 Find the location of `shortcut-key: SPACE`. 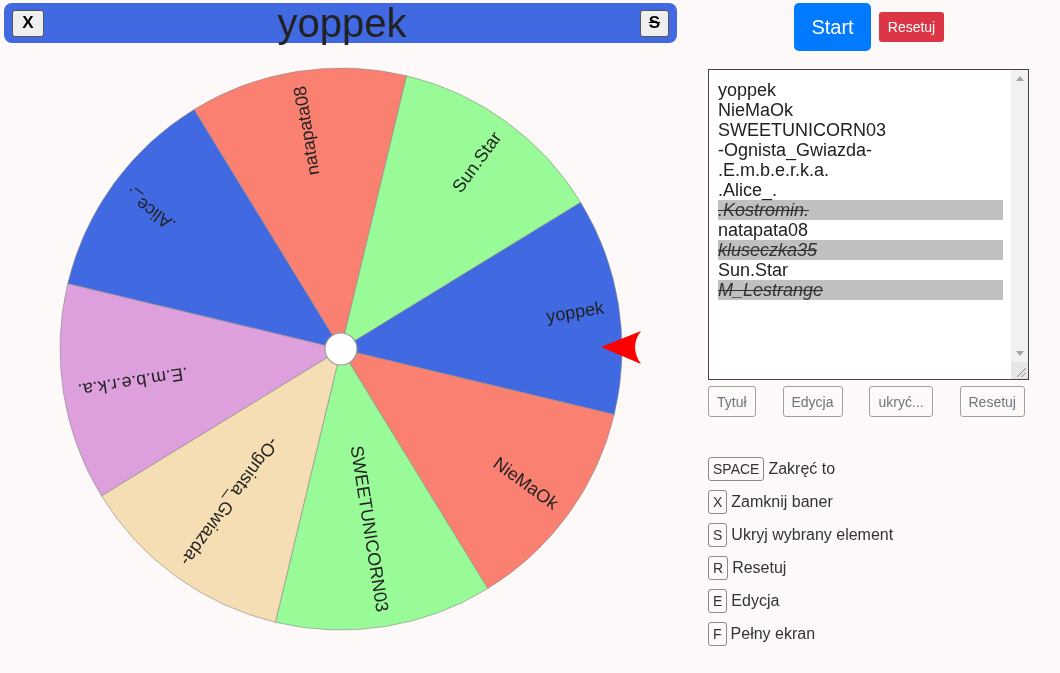

shortcut-key: SPACE is located at coordinates (736, 469).